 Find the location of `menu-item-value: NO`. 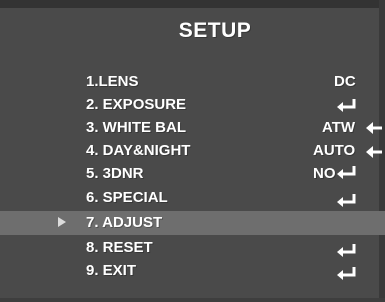

menu-item-value: NO is located at coordinates (324, 173).